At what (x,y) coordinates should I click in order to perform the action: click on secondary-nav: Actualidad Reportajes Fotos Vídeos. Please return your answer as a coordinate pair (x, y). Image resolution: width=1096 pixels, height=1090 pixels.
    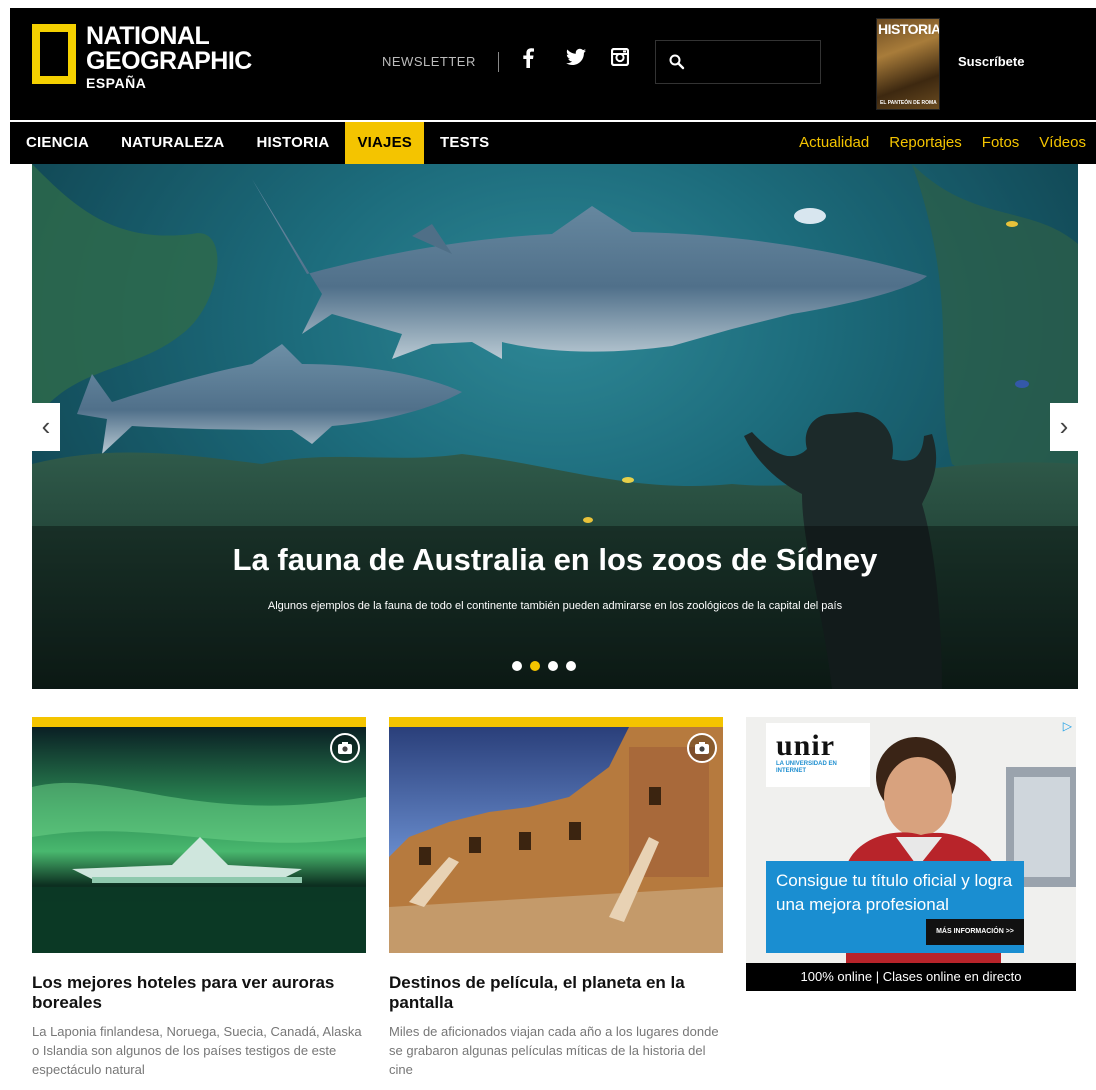
    Looking at the image, I should click on (942, 143).